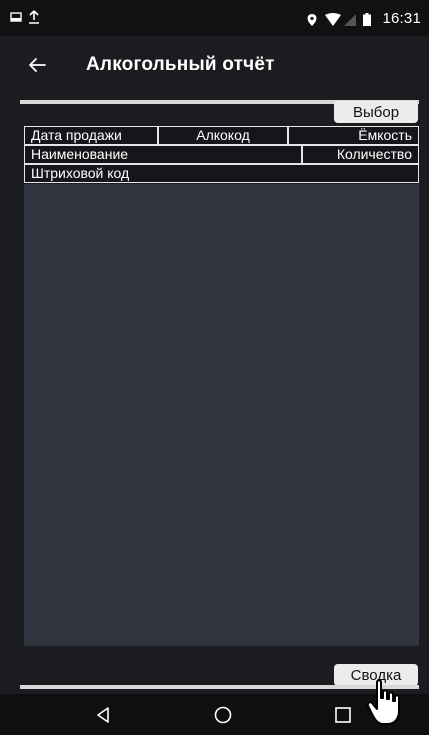 Image resolution: width=429 pixels, height=735 pixels. What do you see at coordinates (350, 19) in the screenshot?
I see `signal-icon` at bounding box center [350, 19].